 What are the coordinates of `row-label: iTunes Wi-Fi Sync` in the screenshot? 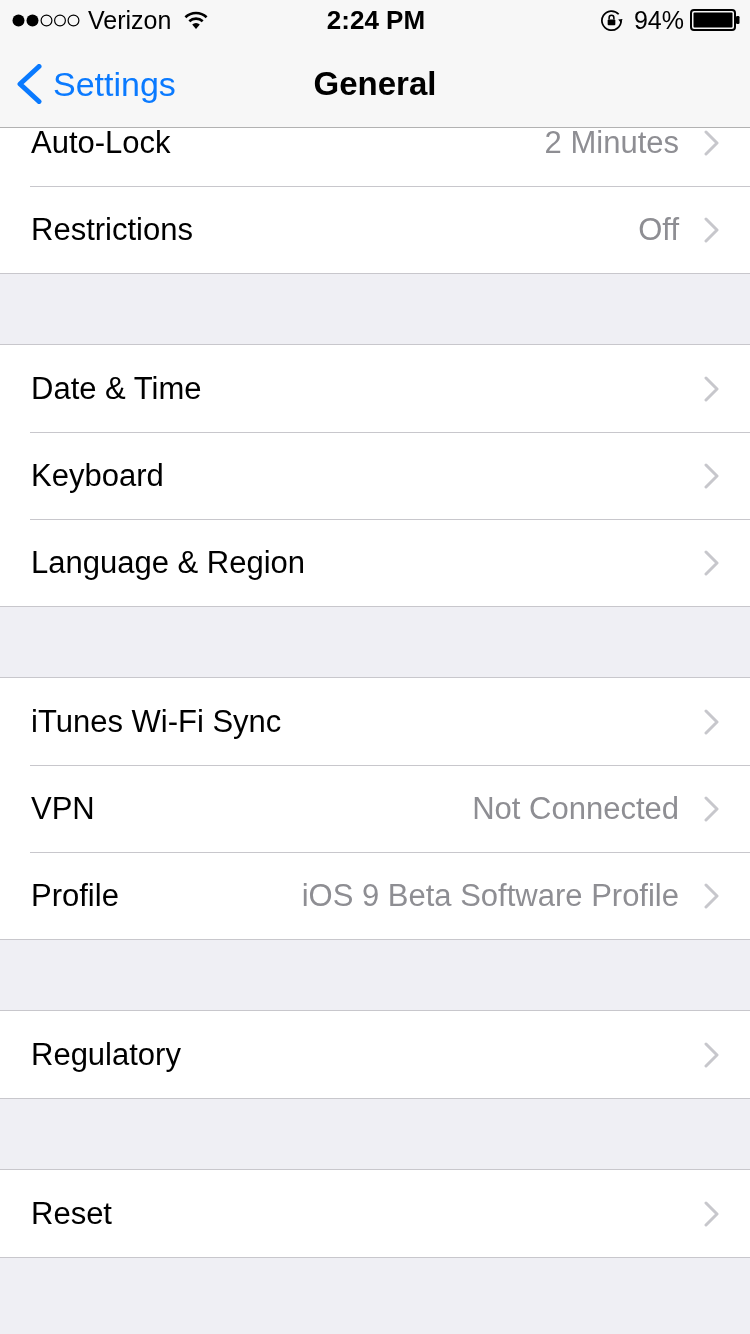 It's located at (367, 721).